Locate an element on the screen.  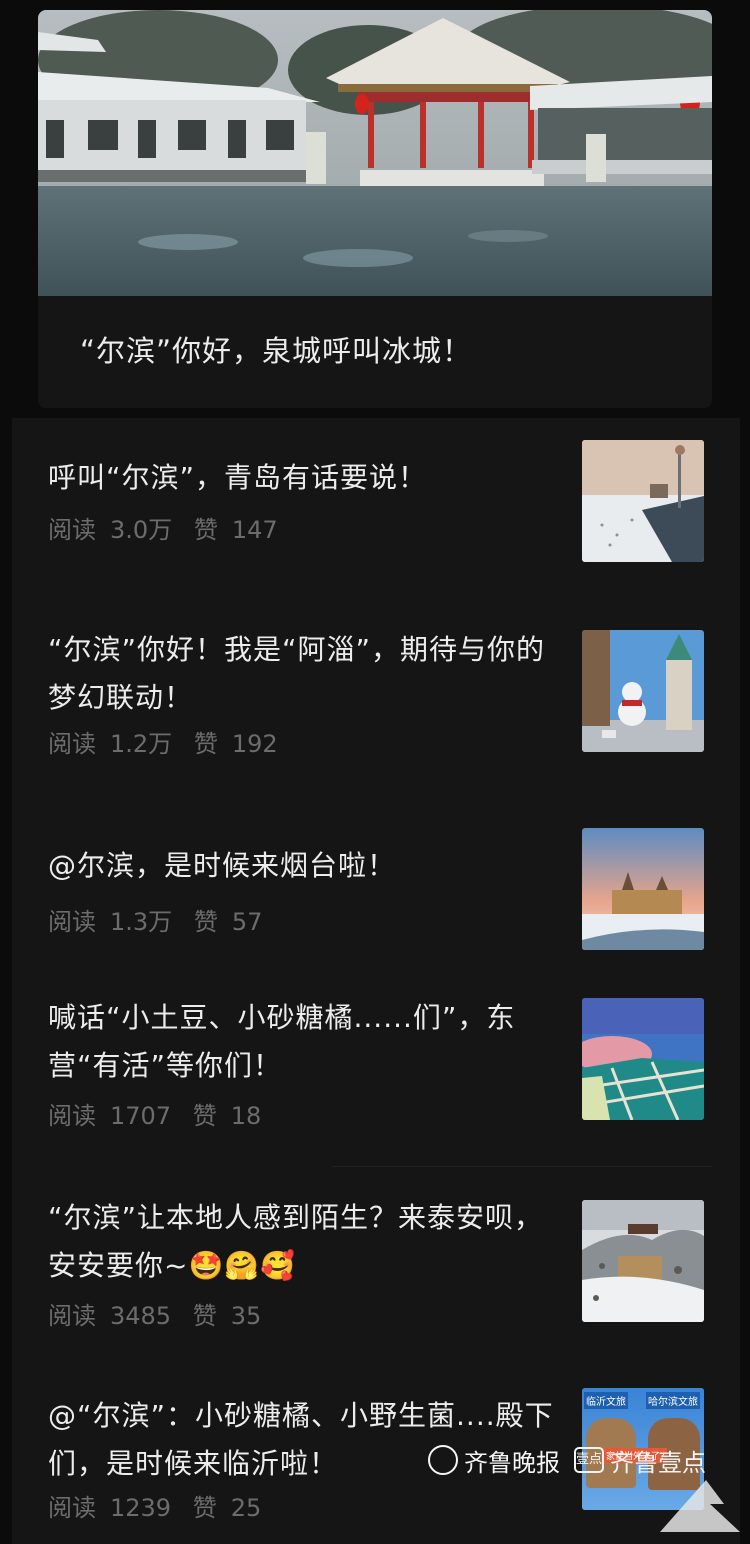
article-stats: 阅读 1239 赞 25 is located at coordinates (161, 1505).